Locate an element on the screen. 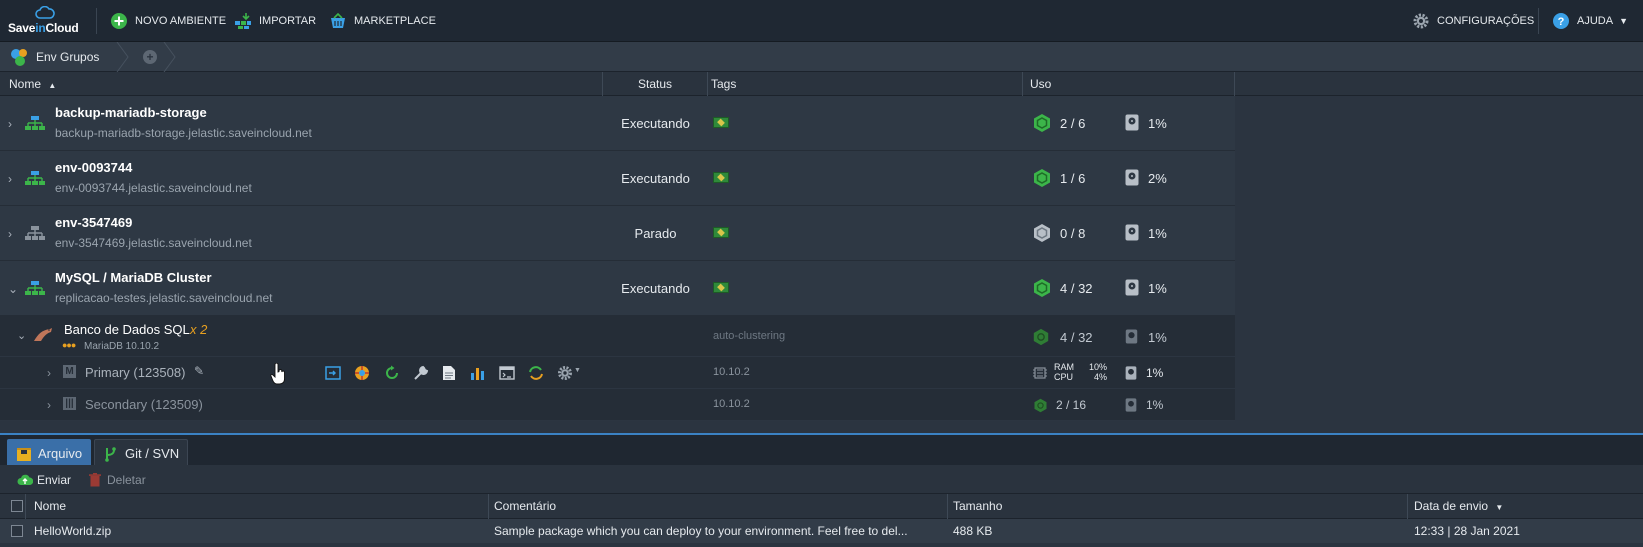 The image size is (1643, 547). settings-button: CONFIGURAÇÕES is located at coordinates (1473, 21).